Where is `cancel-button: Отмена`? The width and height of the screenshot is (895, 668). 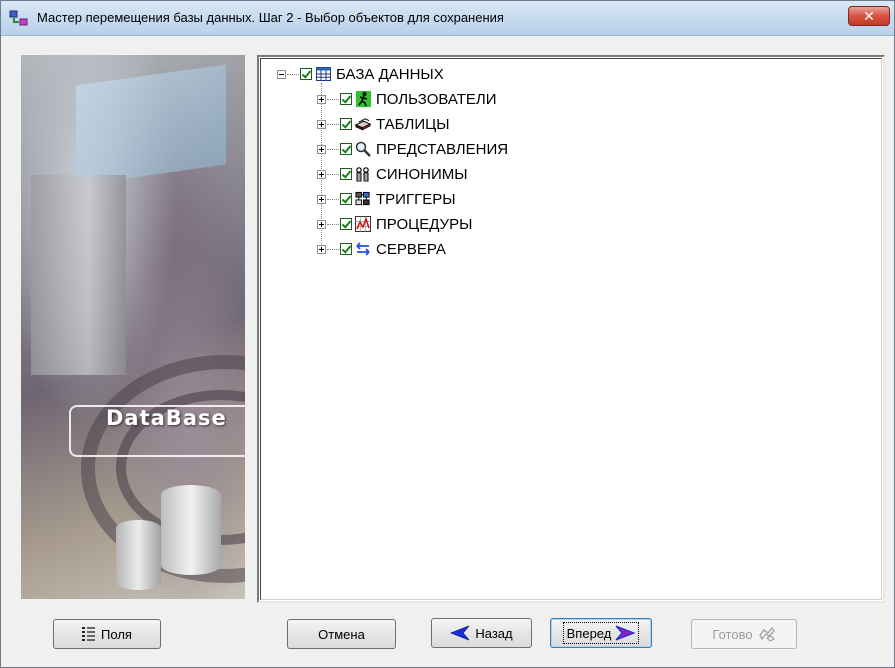
cancel-button: Отмена is located at coordinates (341, 634).